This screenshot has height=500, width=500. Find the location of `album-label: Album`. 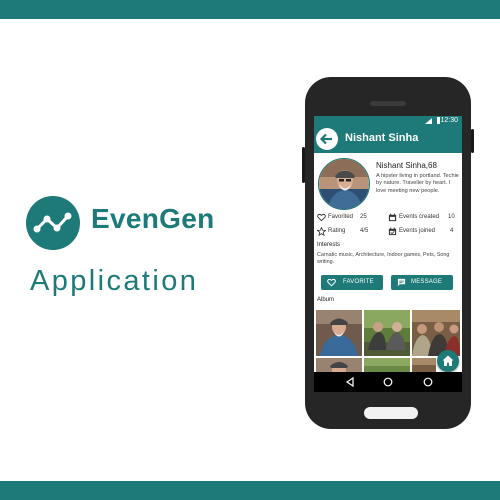

album-label: Album is located at coordinates (326, 300).